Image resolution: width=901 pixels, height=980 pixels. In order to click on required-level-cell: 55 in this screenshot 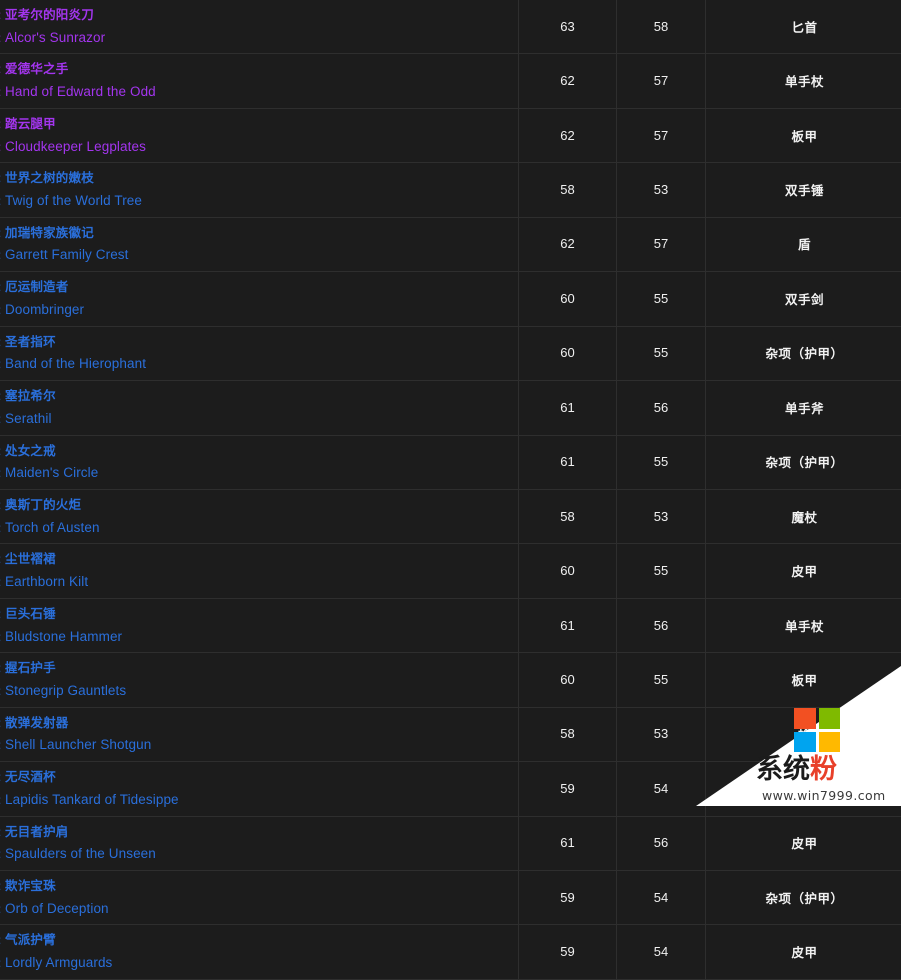, I will do `click(661, 299)`.